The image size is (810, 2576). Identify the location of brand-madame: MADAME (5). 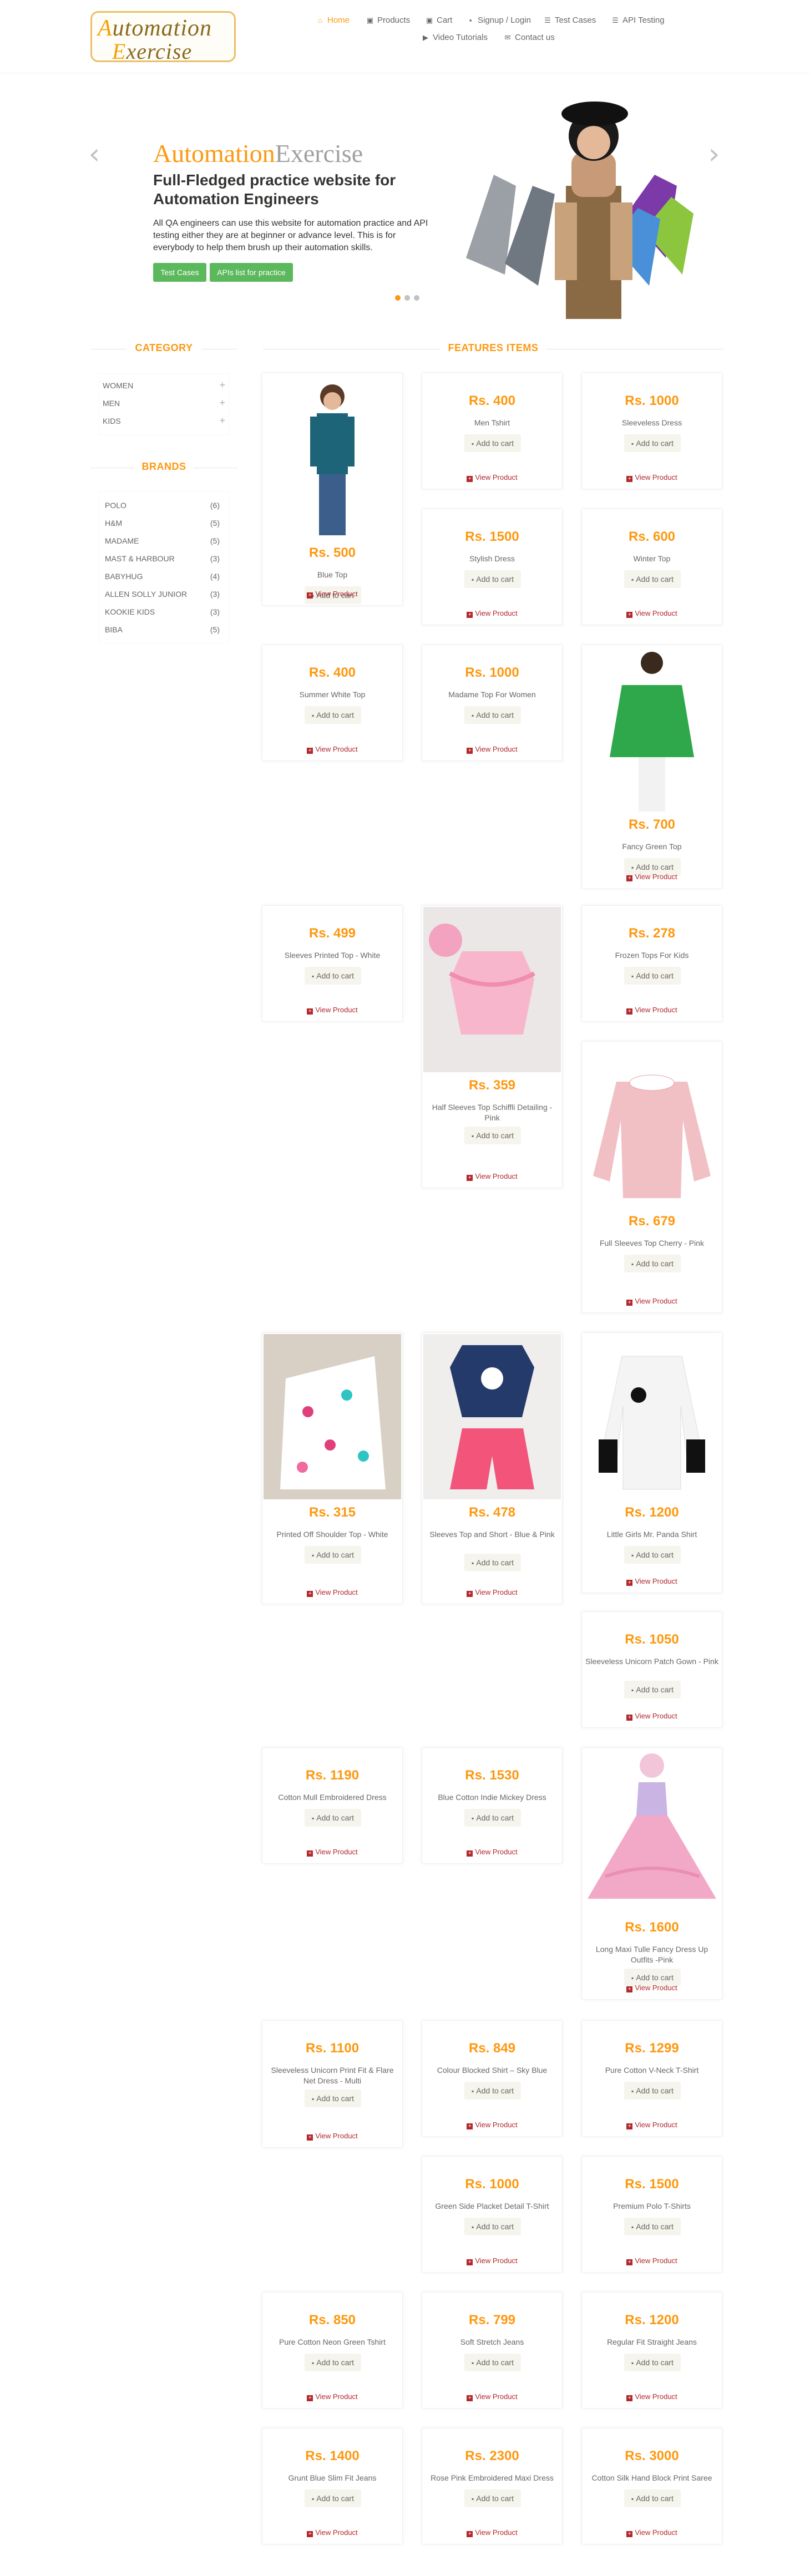
(164, 542).